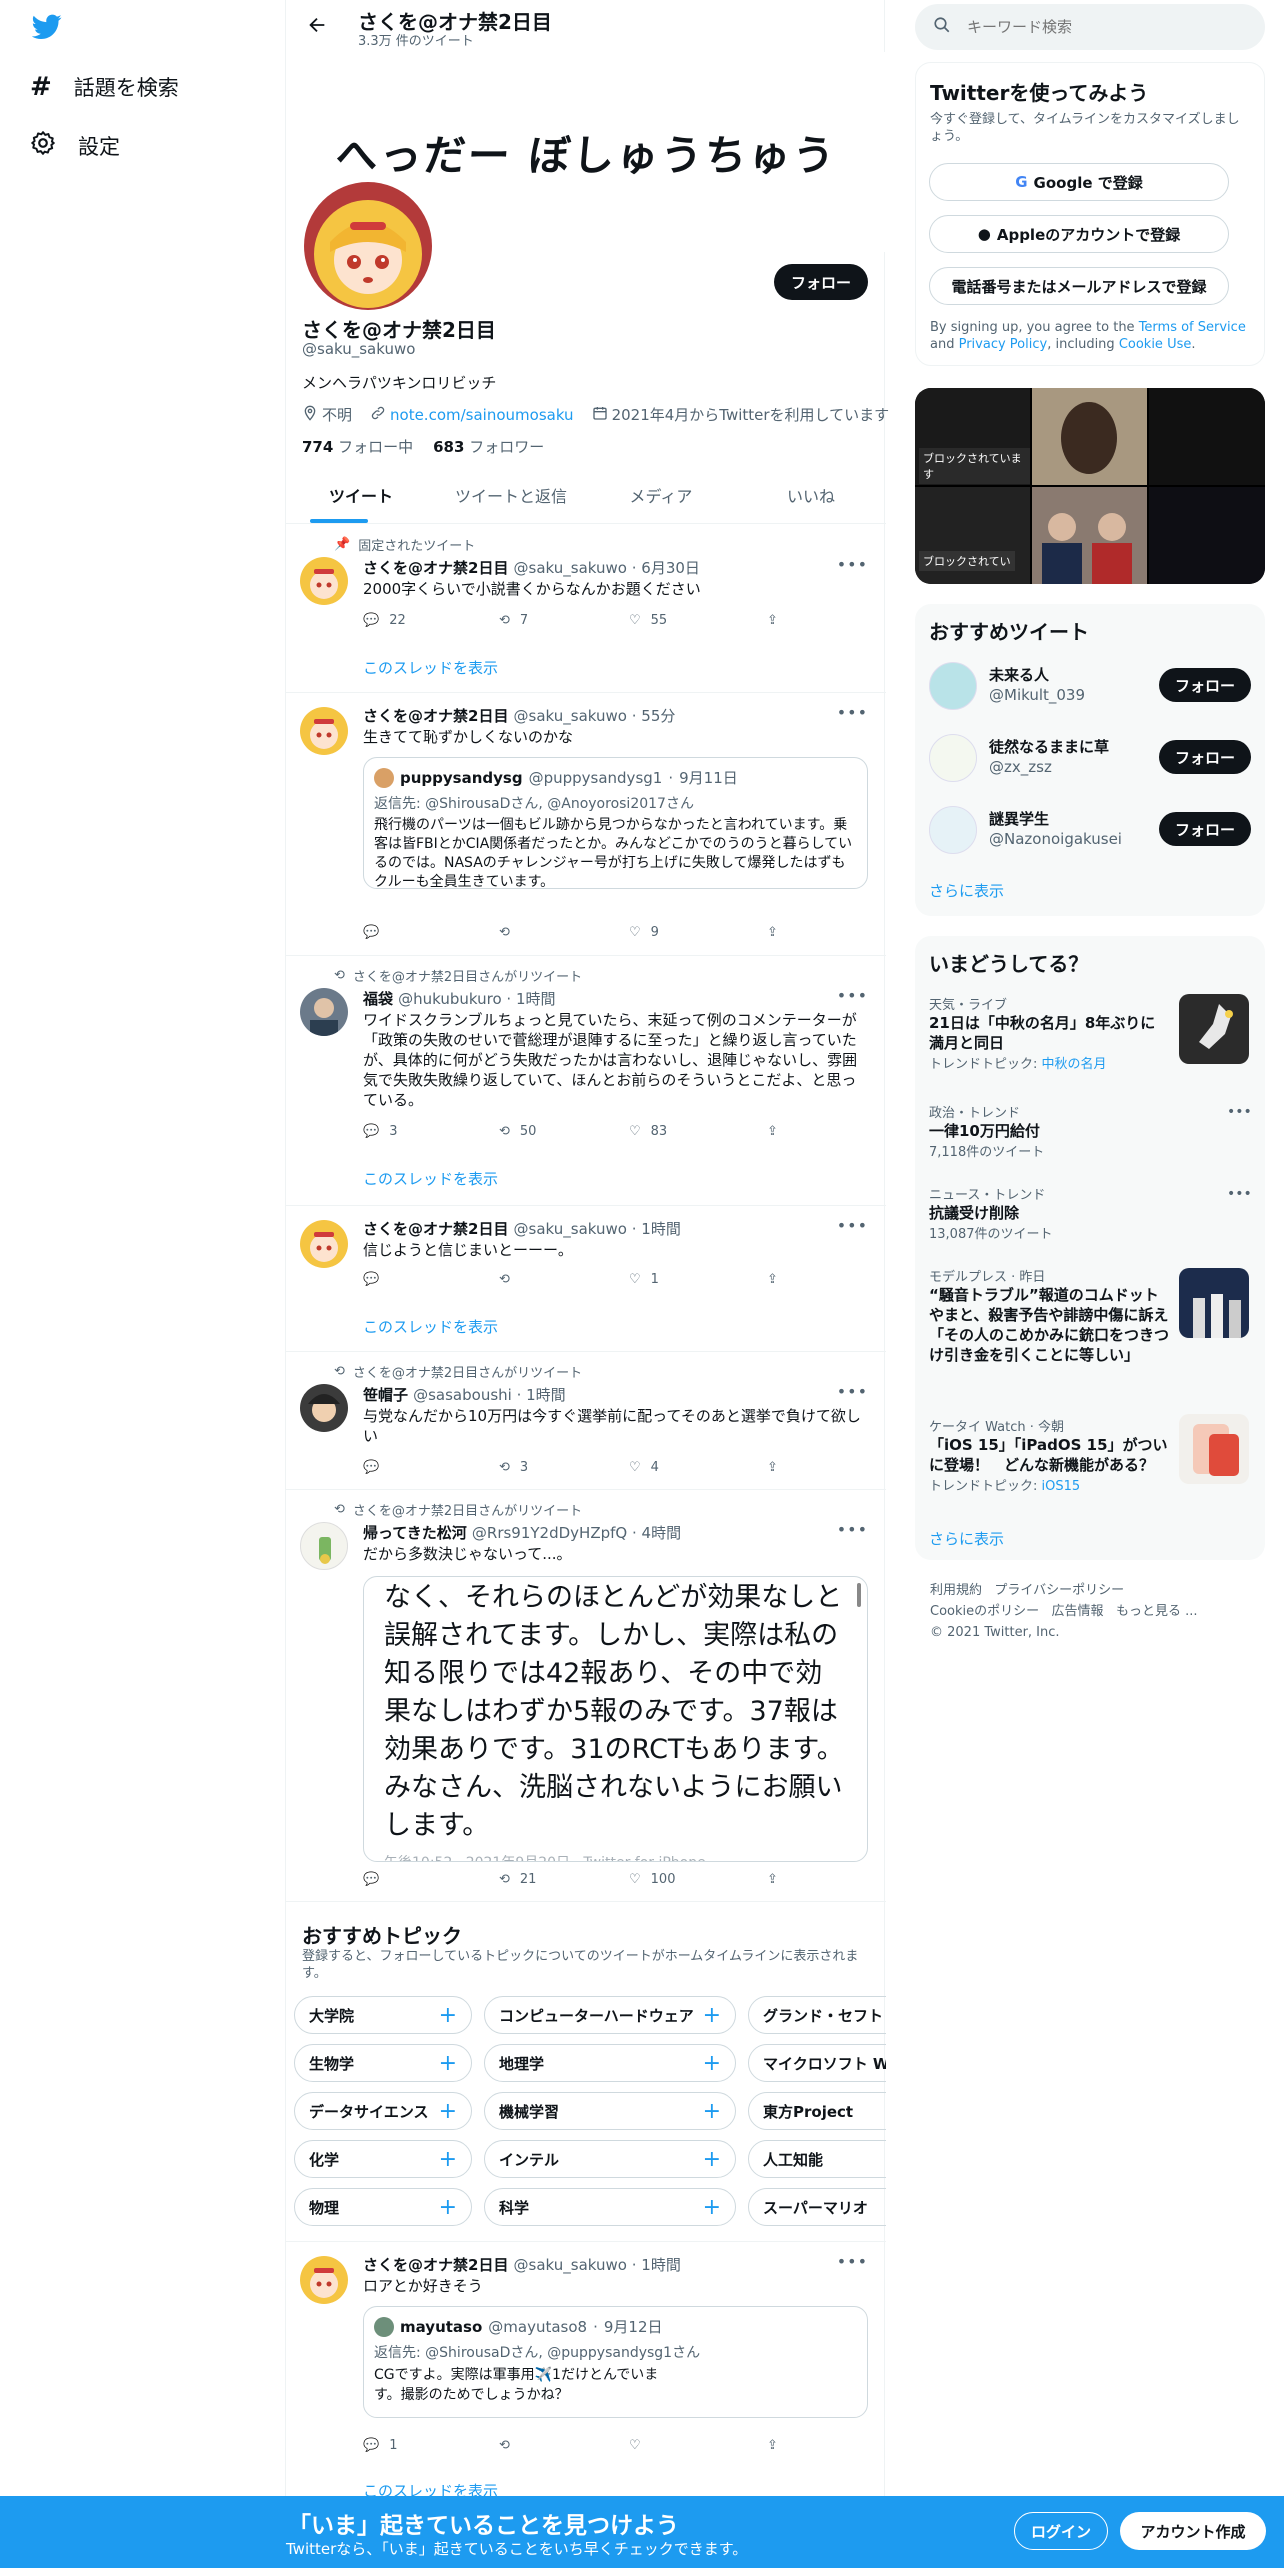 The height and width of the screenshot is (2568, 1284). What do you see at coordinates (610, 2111) in the screenshot?
I see `topic-chip: 機械学習 +` at bounding box center [610, 2111].